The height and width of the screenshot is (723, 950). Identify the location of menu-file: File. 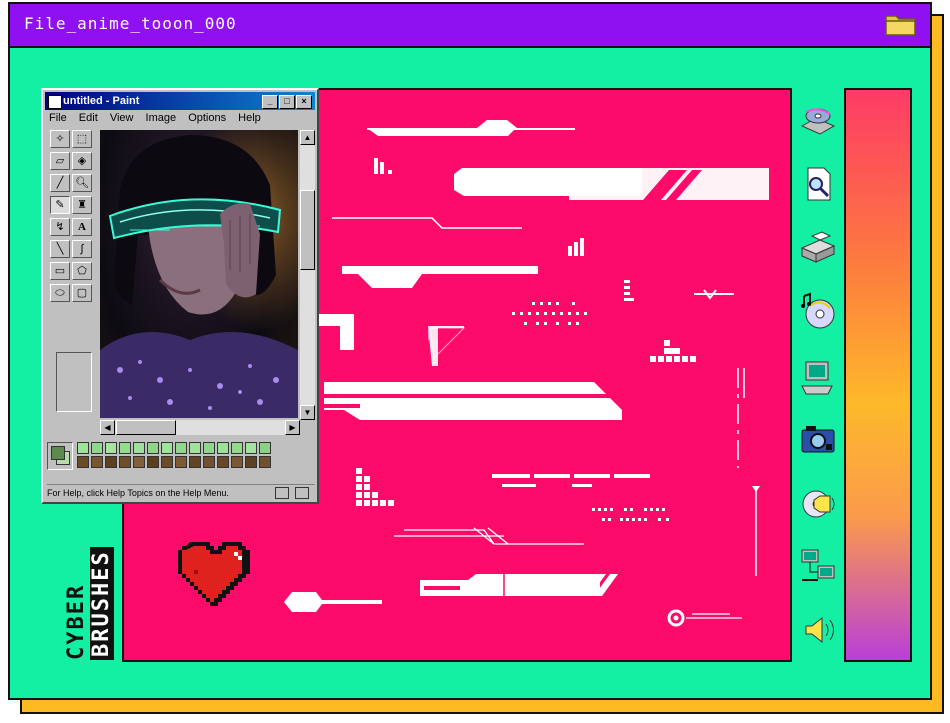
(58, 118).